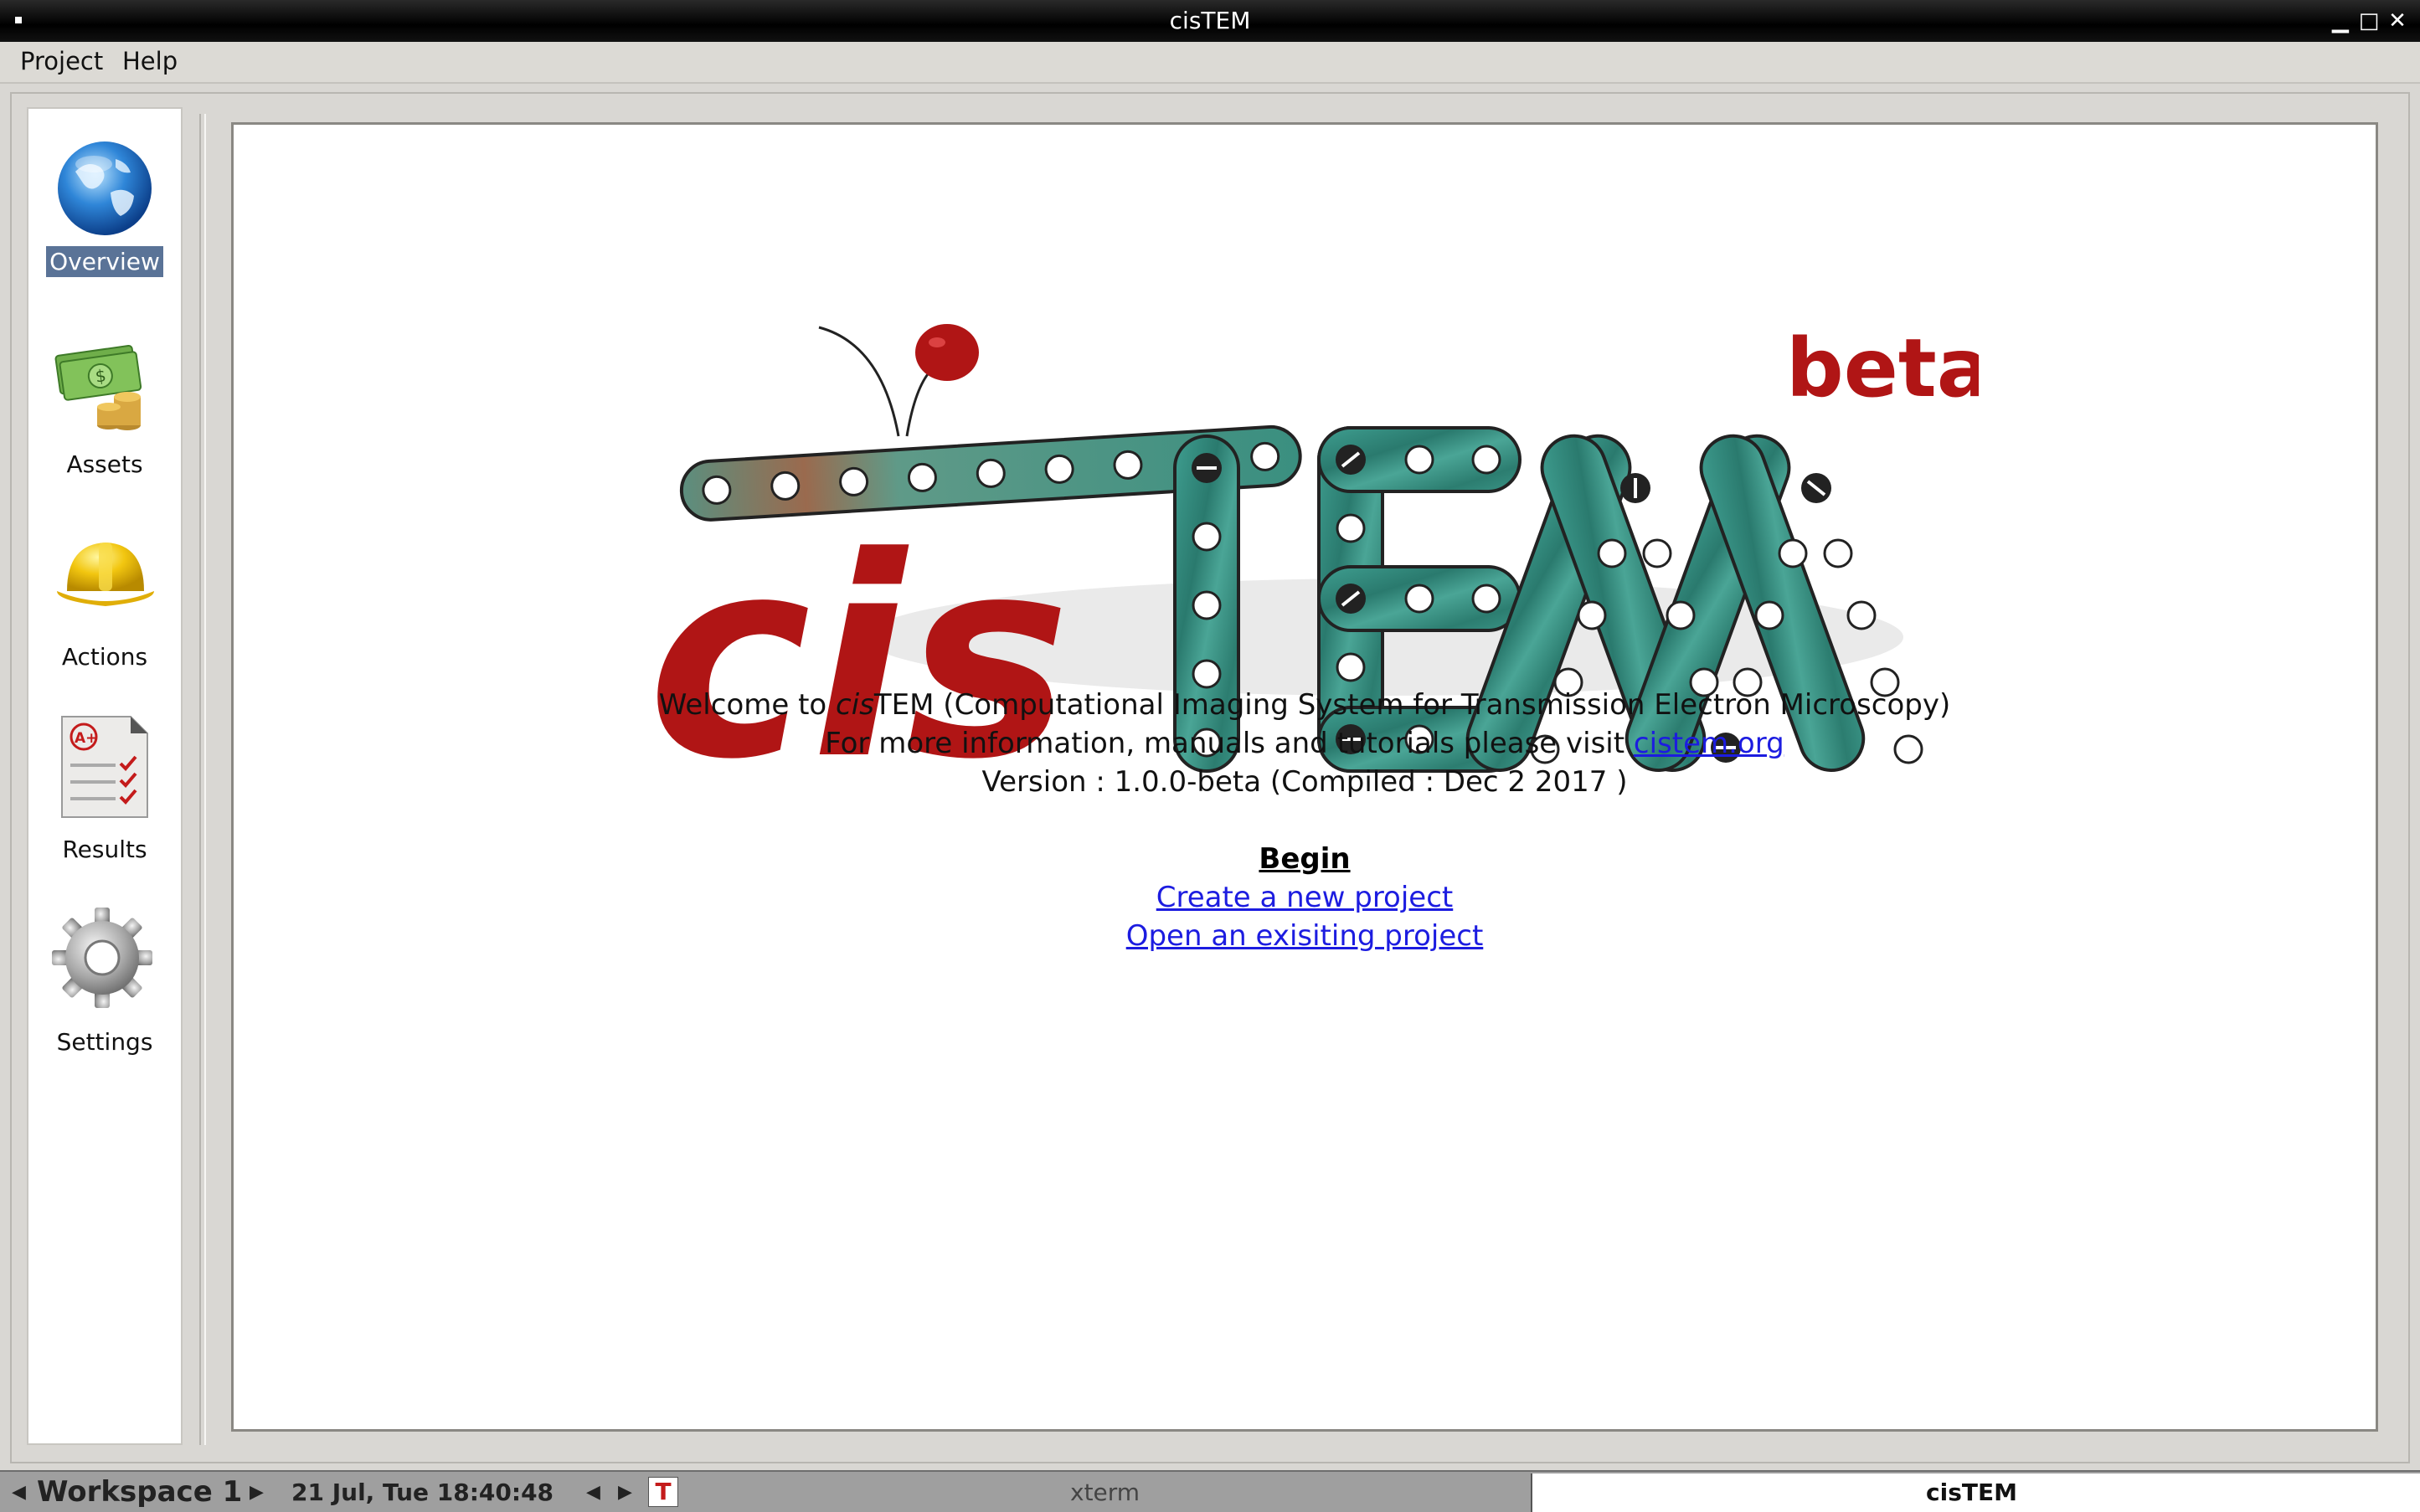 The width and height of the screenshot is (2420, 1512). Describe the element at coordinates (422, 1492) in the screenshot. I see `clock: 21 Jul, Tue 18:40:48` at that location.